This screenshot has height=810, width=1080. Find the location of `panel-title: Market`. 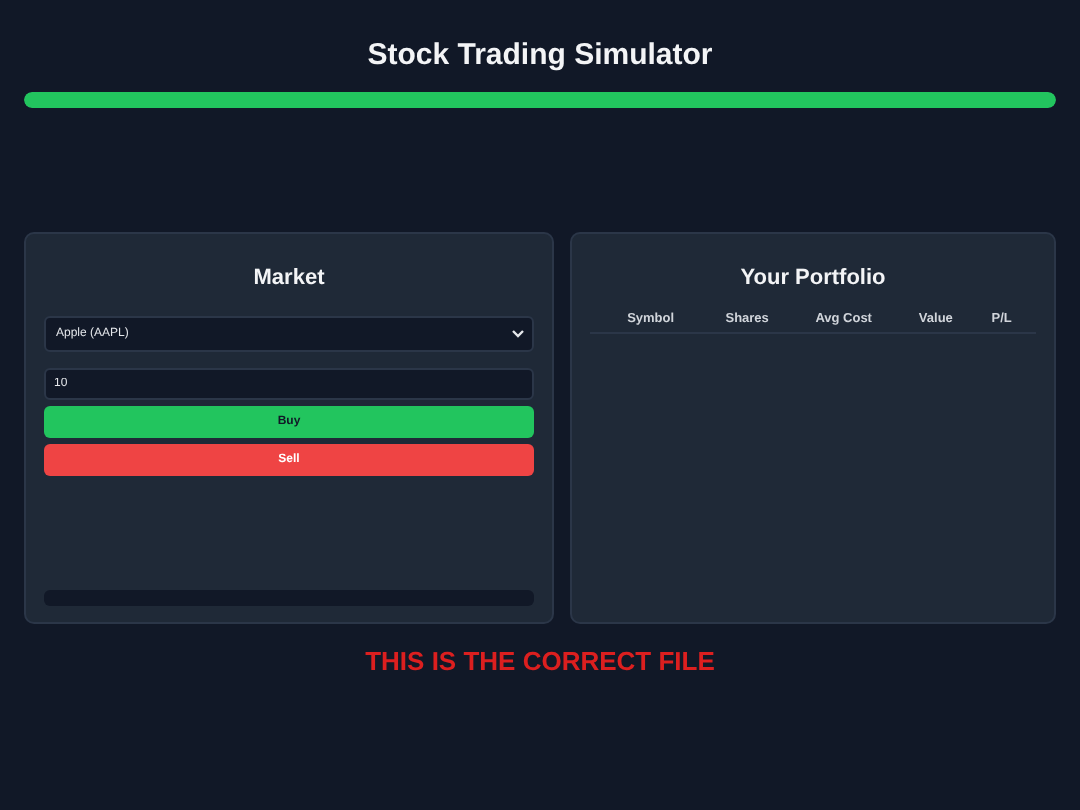

panel-title: Market is located at coordinates (289, 279).